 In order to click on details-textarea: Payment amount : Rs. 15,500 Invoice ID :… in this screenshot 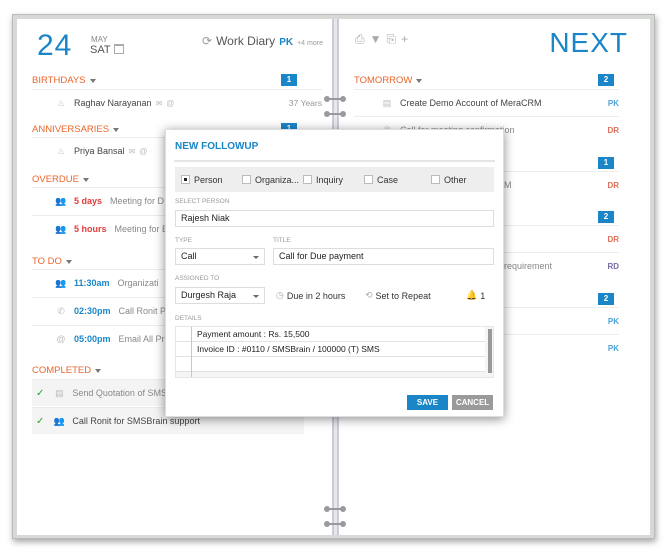, I will do `click(334, 352)`.